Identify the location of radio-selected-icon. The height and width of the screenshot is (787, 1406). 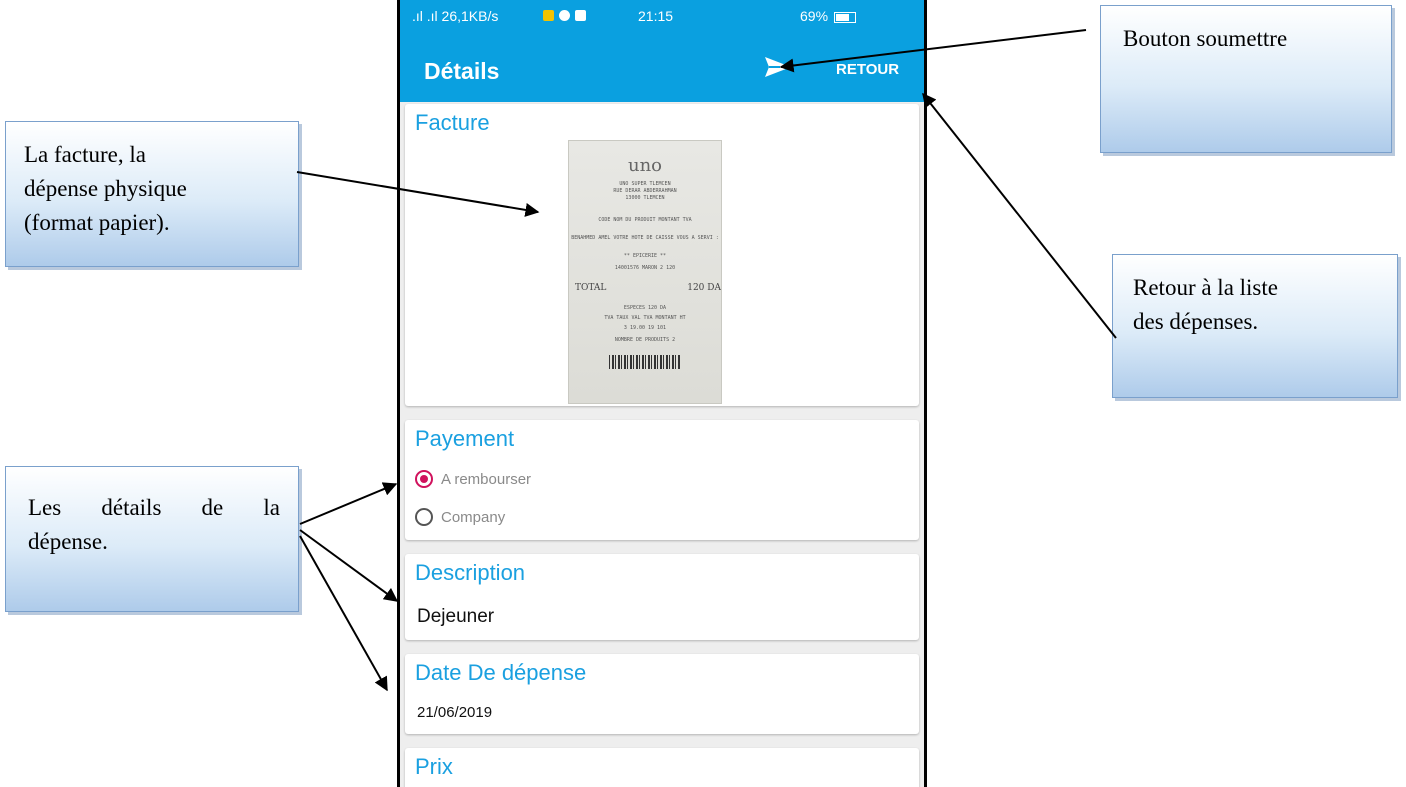
(424, 479).